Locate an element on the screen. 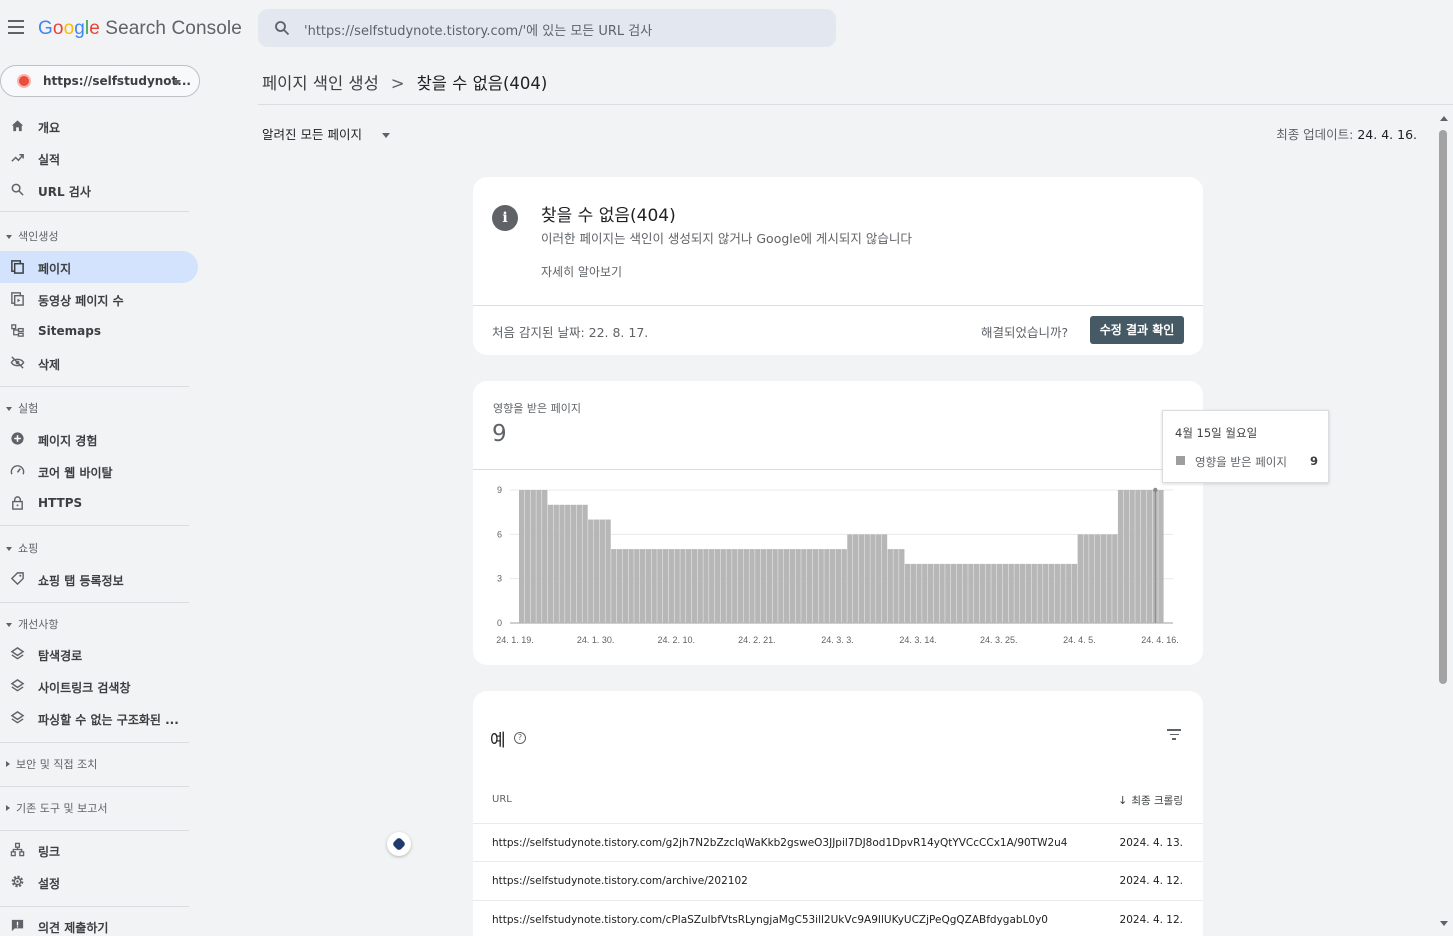 This screenshot has height=936, width=1453. sidebar-item-page-experience: 페이지 경험 is located at coordinates (99, 439).